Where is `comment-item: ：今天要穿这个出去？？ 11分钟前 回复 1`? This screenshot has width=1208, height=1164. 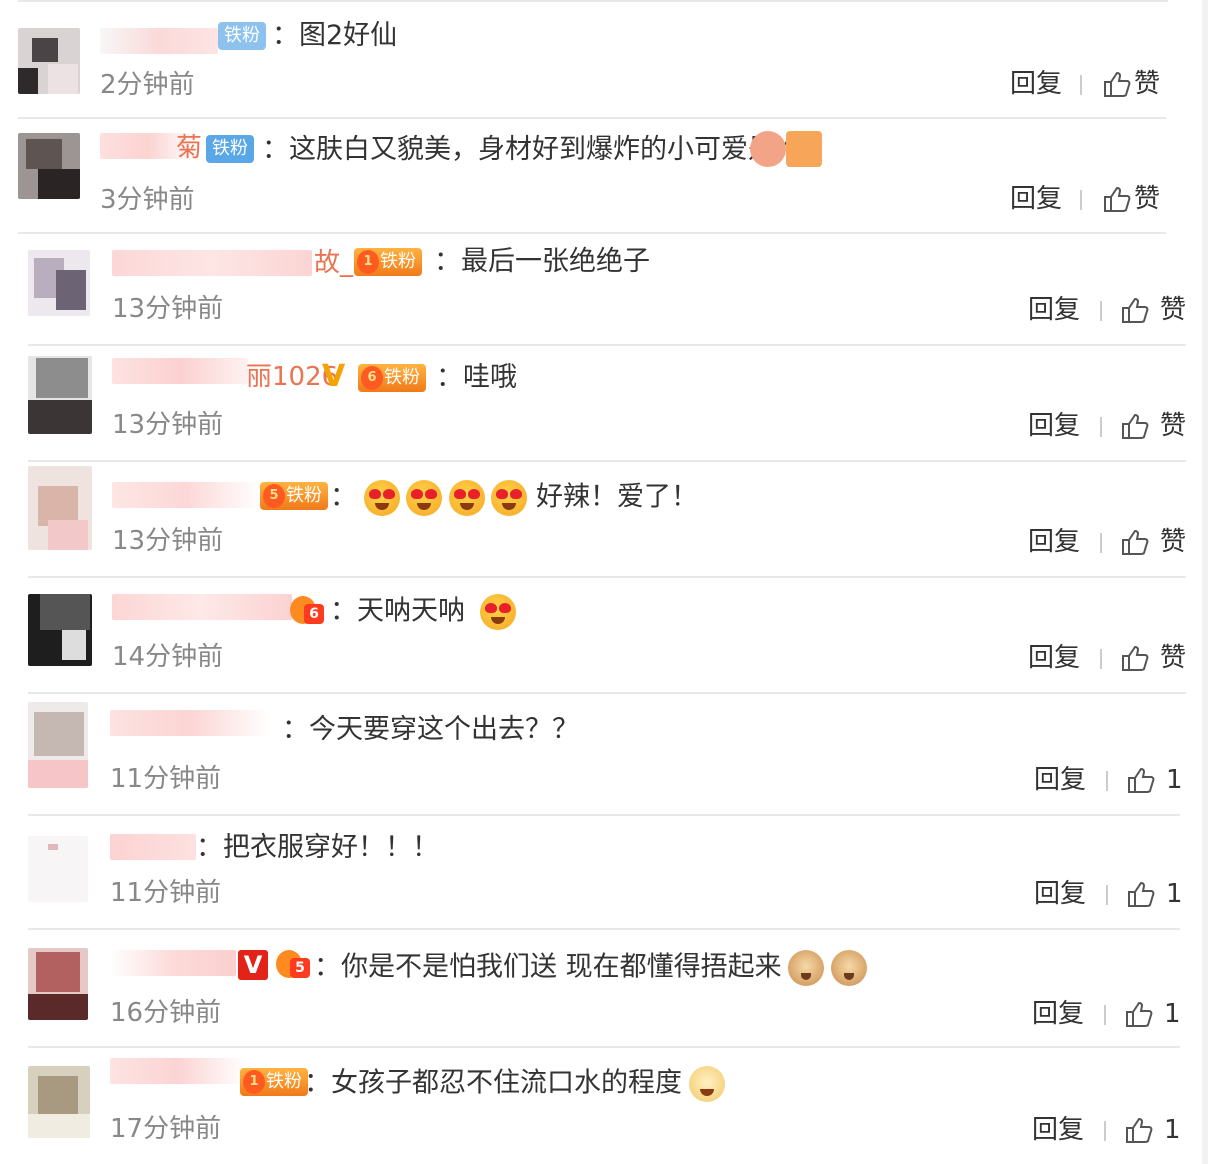 comment-item: ：今天要穿这个出去？？ 11分钟前 回复 1 is located at coordinates (605, 755).